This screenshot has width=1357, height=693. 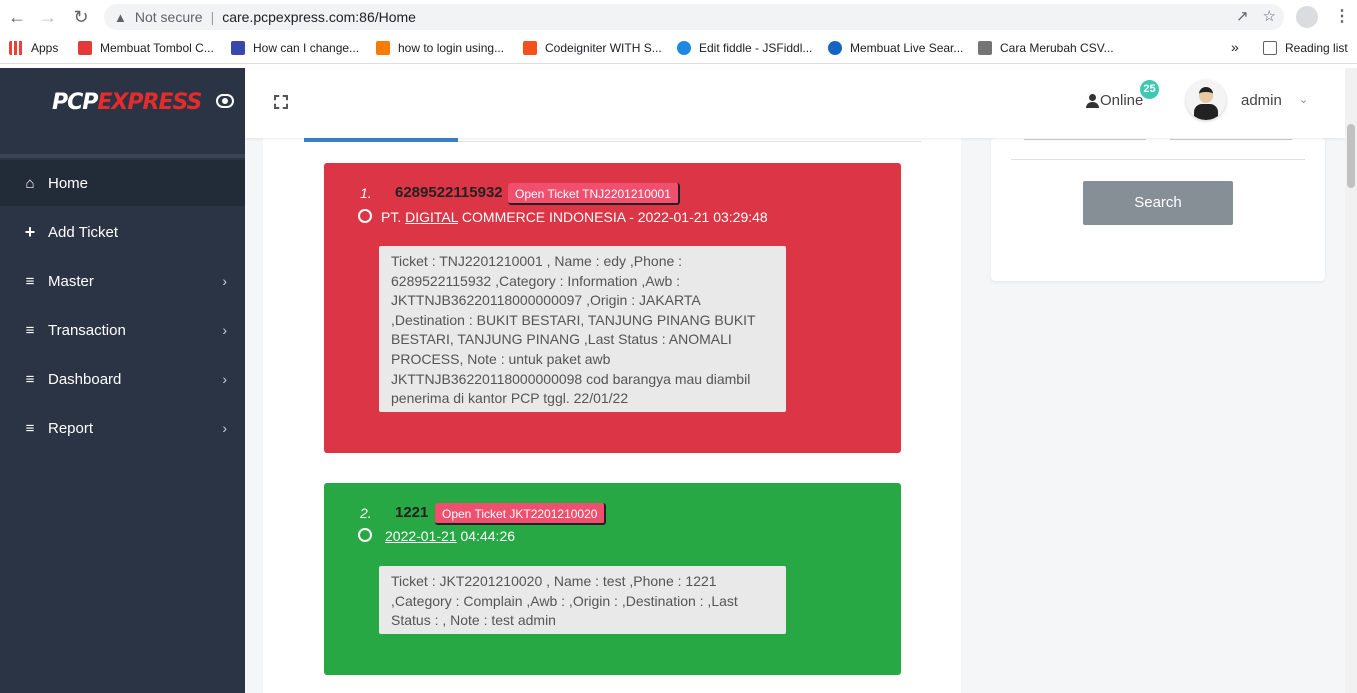 I want to click on online-count-badge: 25, so click(x=1149, y=89).